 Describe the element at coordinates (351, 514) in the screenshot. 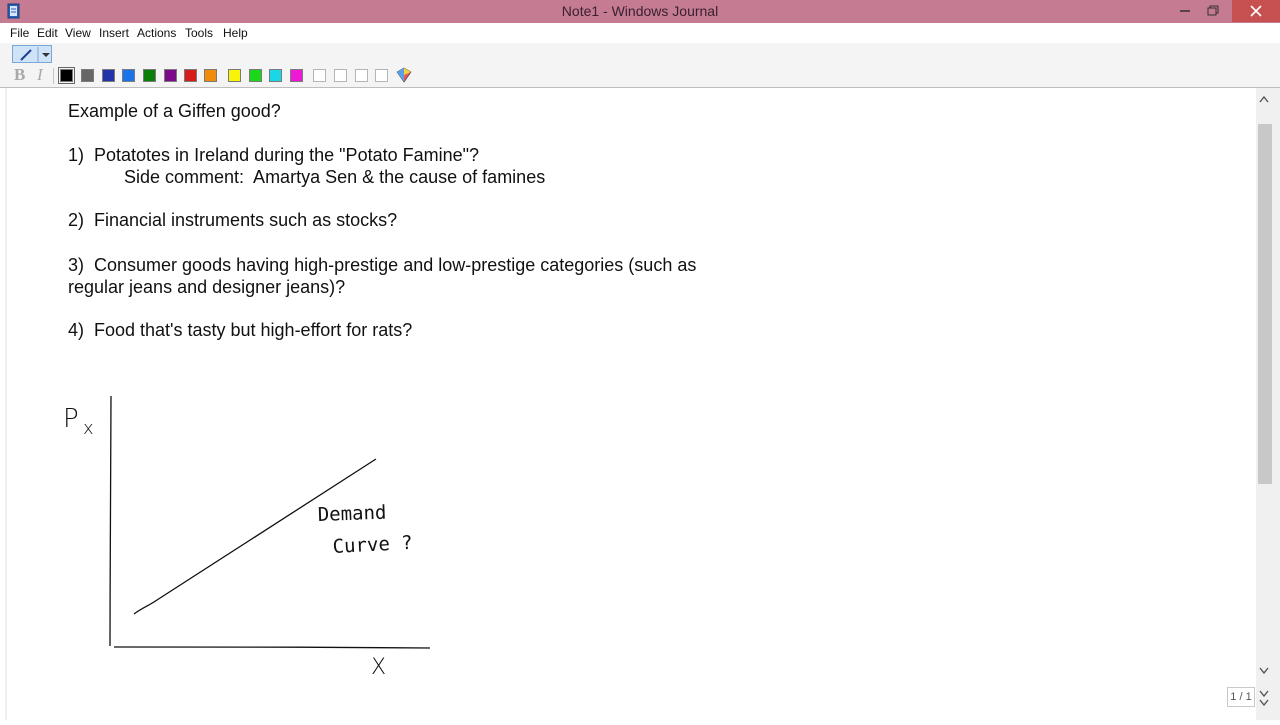

I see `curve-label-line1: Demand` at that location.